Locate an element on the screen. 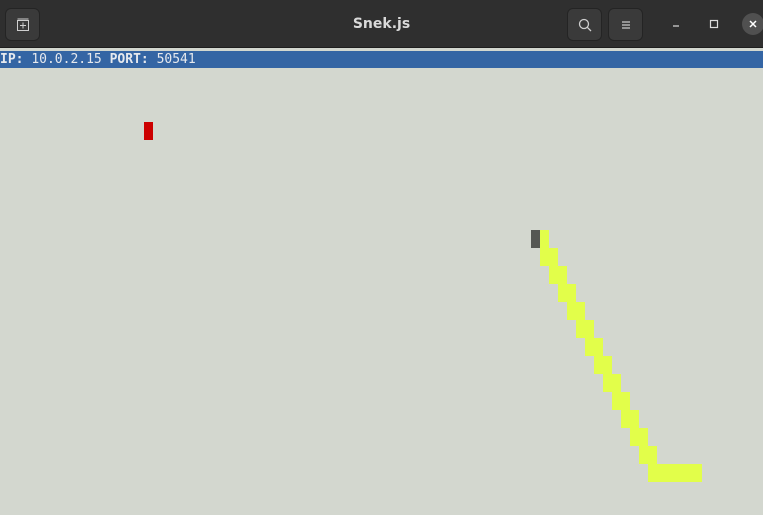 Image resolution: width=763 pixels, height=515 pixels. hamburger-menu-icon is located at coordinates (625, 24).